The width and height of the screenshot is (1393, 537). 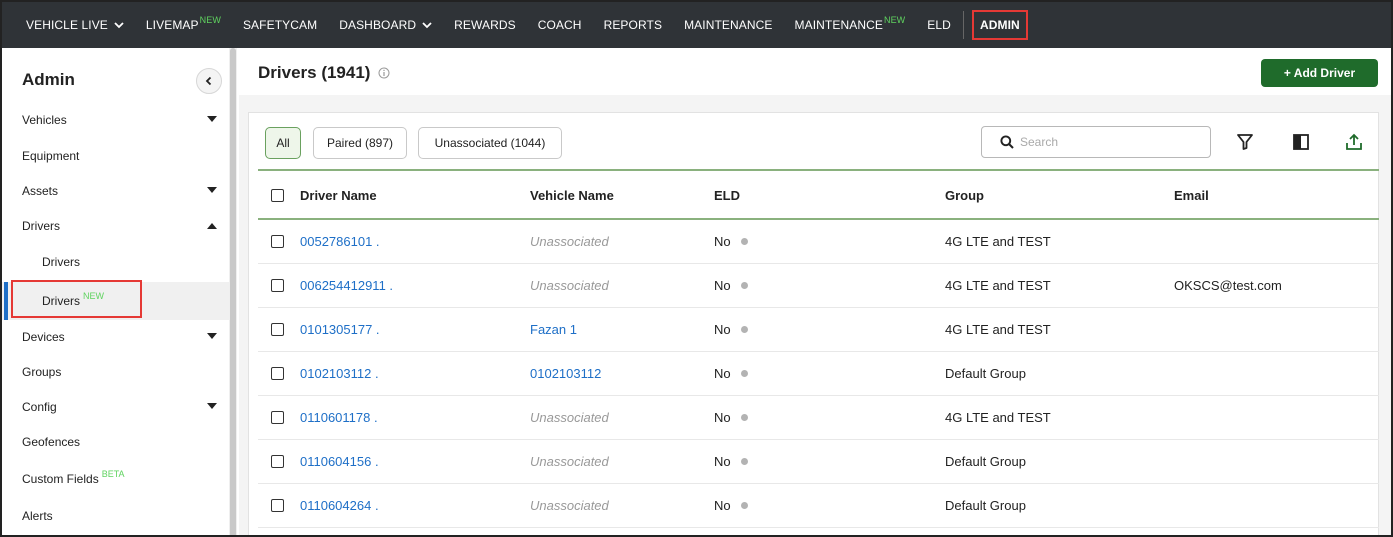 I want to click on sidebar-subitem-drivers: Drivers, so click(x=115, y=262).